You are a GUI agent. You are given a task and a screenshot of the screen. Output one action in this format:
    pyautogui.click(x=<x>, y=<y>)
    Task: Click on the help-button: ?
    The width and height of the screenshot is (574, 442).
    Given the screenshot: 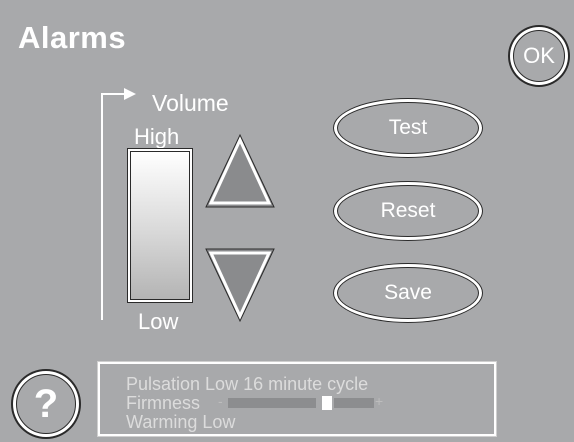 What is the action you would take?
    pyautogui.click(x=46, y=404)
    